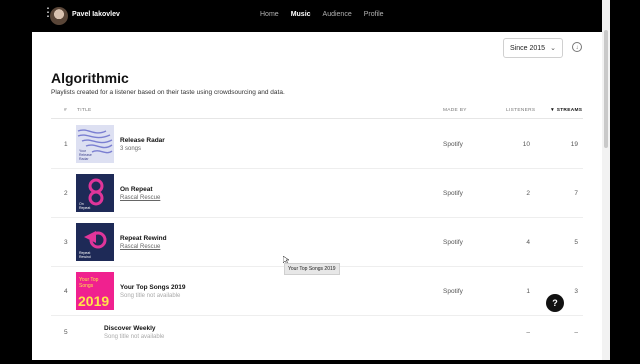 The width and height of the screenshot is (640, 364). I want to click on row-number: 3, so click(66, 242).